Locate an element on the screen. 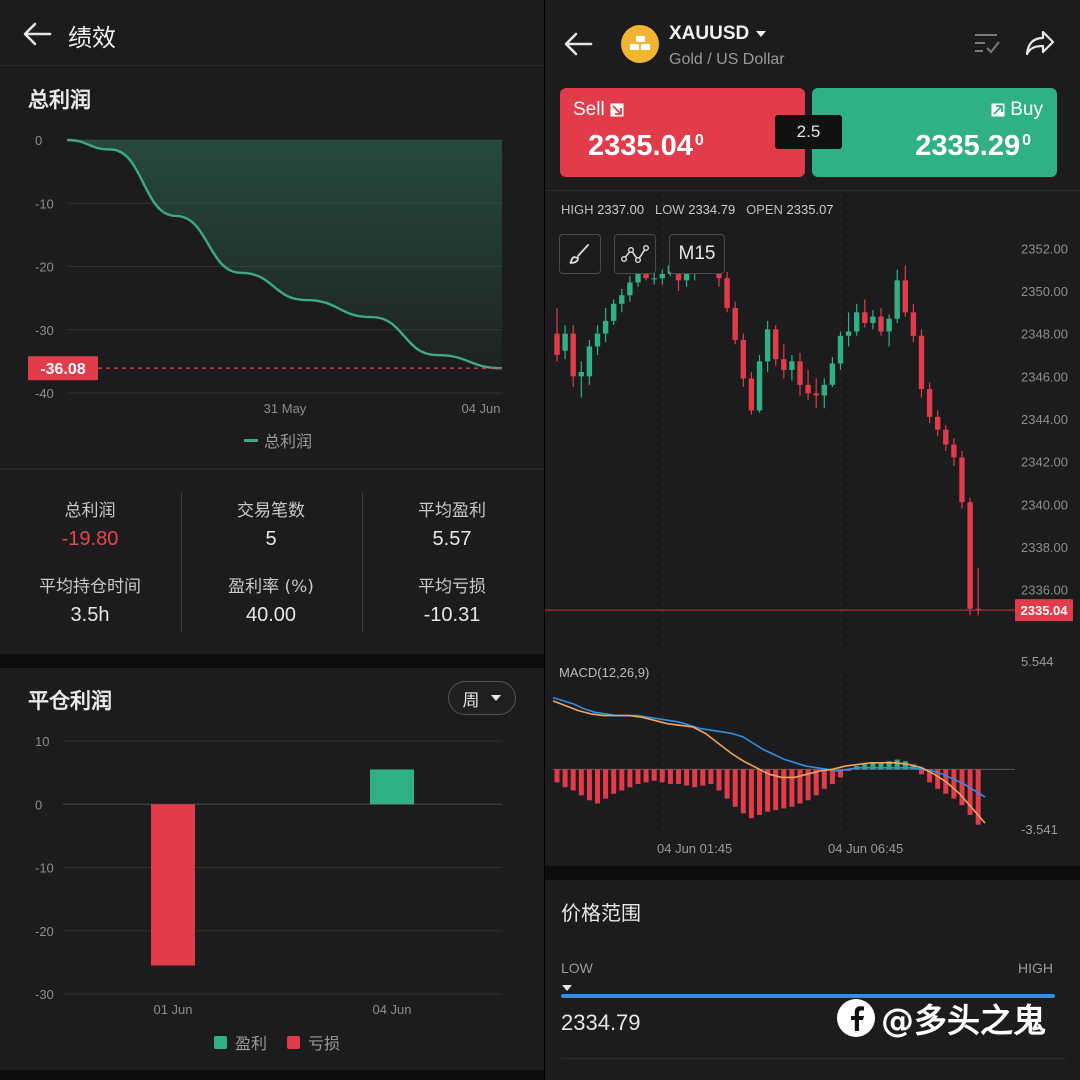  timeframe-button: M15 is located at coordinates (697, 254).